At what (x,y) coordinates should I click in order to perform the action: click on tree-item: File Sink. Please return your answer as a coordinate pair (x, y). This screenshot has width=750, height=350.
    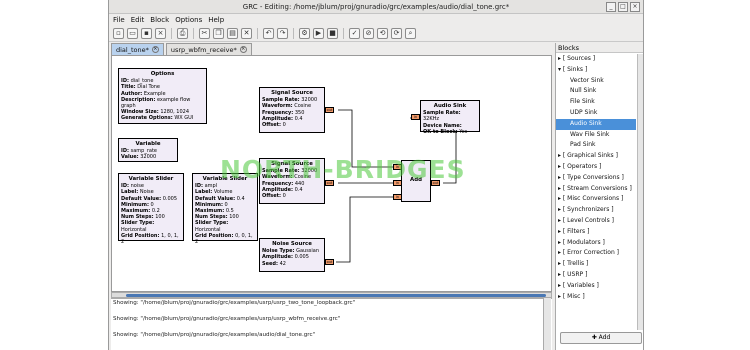
    Looking at the image, I should click on (596, 102).